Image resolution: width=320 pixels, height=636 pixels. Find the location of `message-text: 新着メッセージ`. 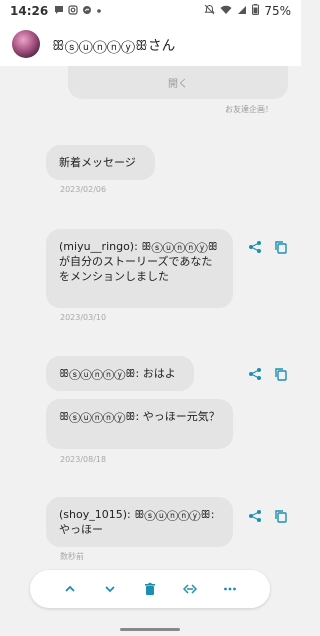

message-text: 新着メッセージ is located at coordinates (97, 162).